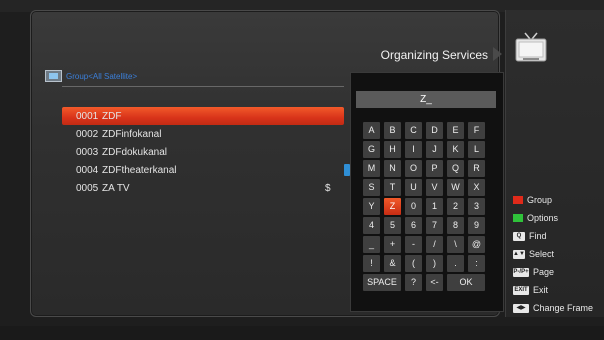  What do you see at coordinates (132, 134) in the screenshot?
I see `channel-name: ZDFinfokanal` at bounding box center [132, 134].